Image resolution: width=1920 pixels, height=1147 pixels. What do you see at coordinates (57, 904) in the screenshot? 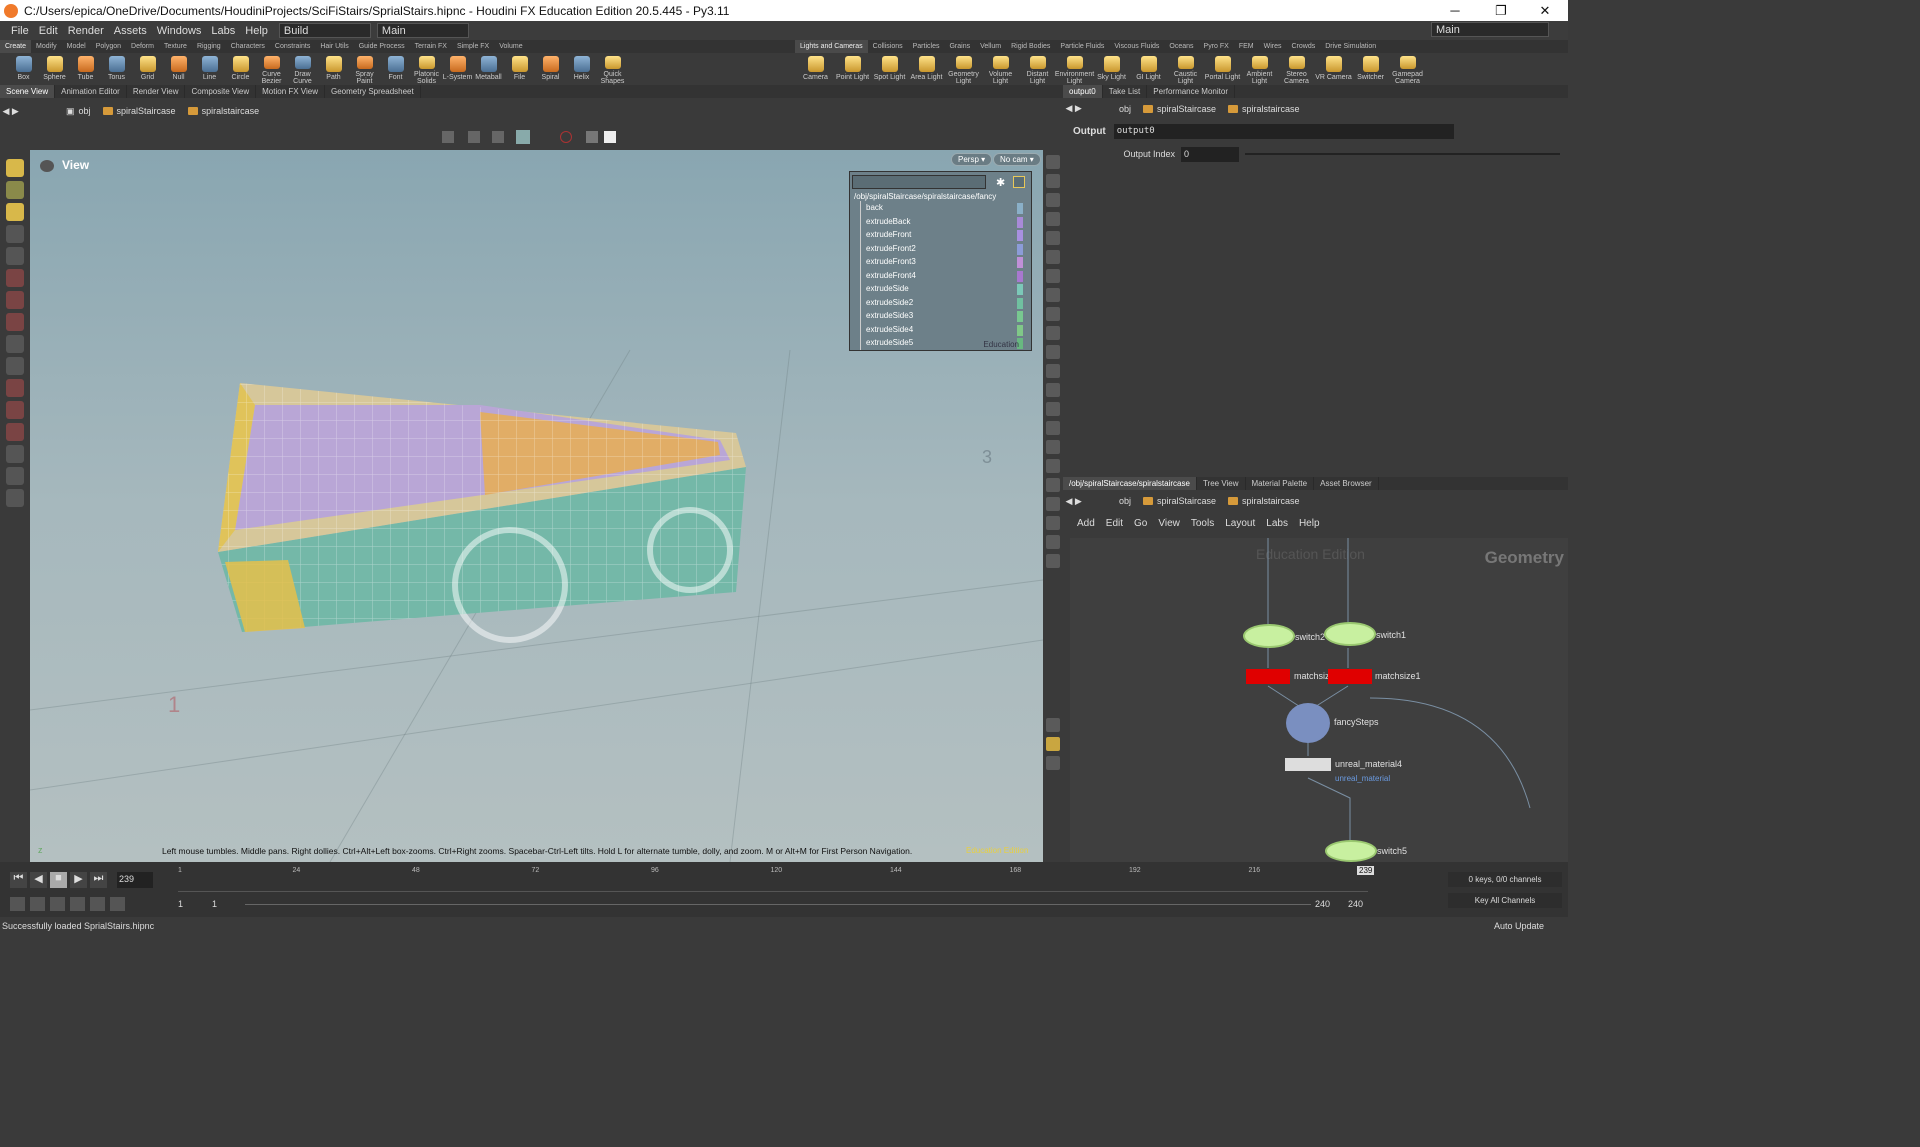
I see `loop-icon` at bounding box center [57, 904].